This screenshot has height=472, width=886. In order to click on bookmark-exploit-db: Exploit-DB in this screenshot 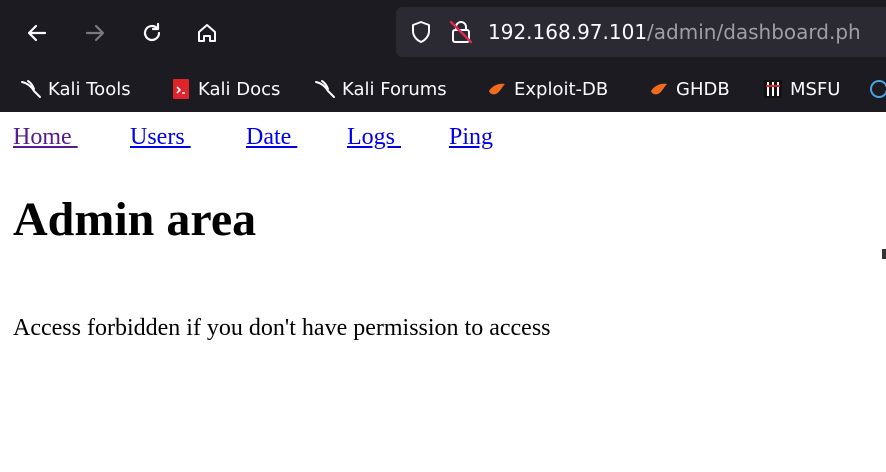, I will do `click(547, 89)`.